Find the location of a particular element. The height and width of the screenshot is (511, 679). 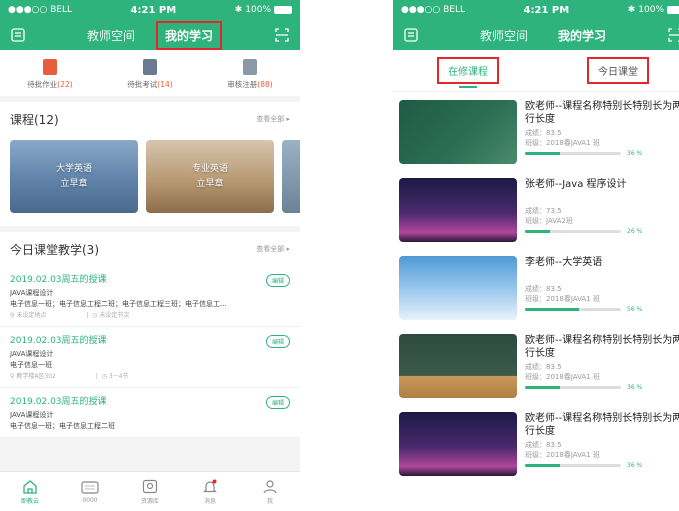

quick-count: (14) is located at coordinates (165, 84).